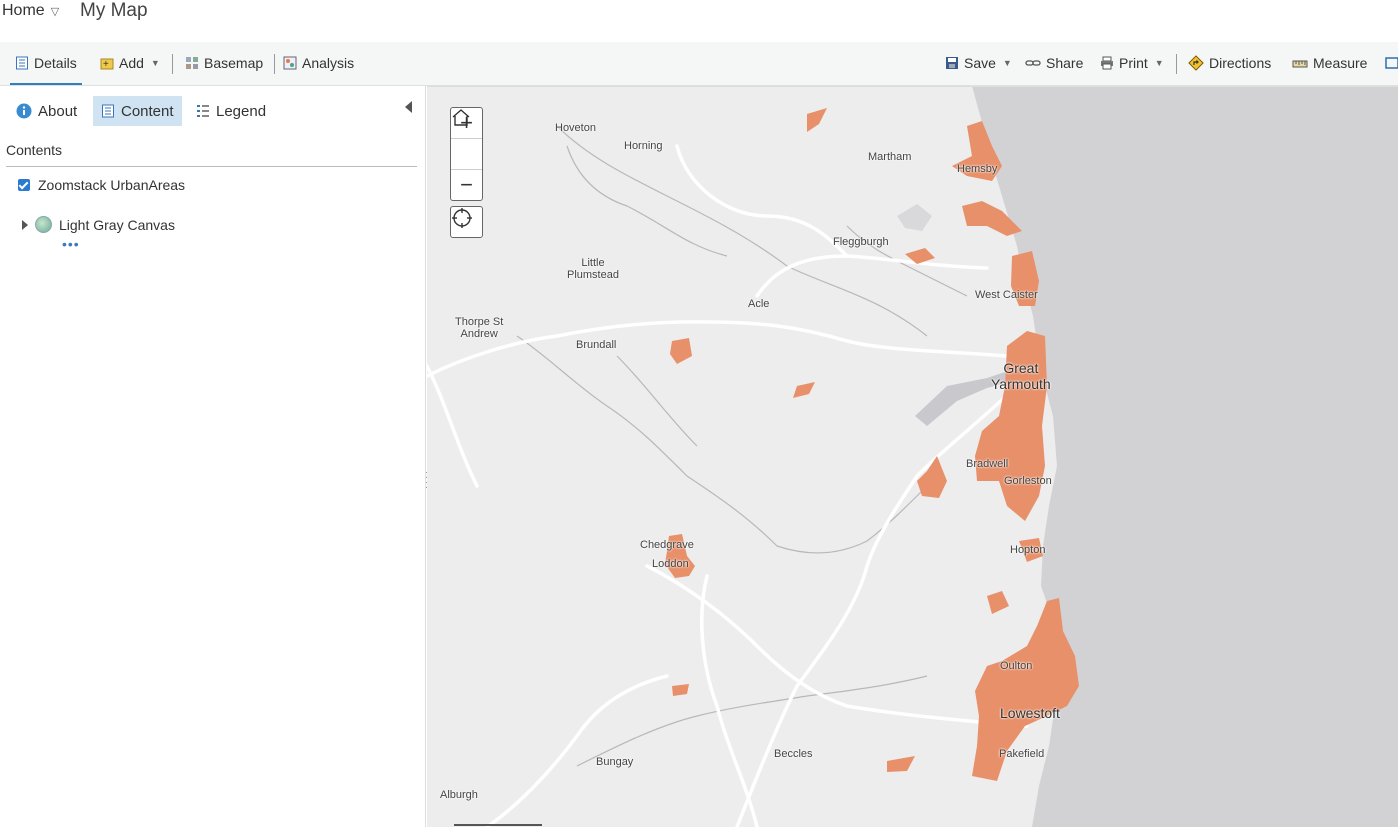 Image resolution: width=1398 pixels, height=827 pixels. Describe the element at coordinates (593, 275) in the screenshot. I see `place-label-line: Plumstead` at that location.